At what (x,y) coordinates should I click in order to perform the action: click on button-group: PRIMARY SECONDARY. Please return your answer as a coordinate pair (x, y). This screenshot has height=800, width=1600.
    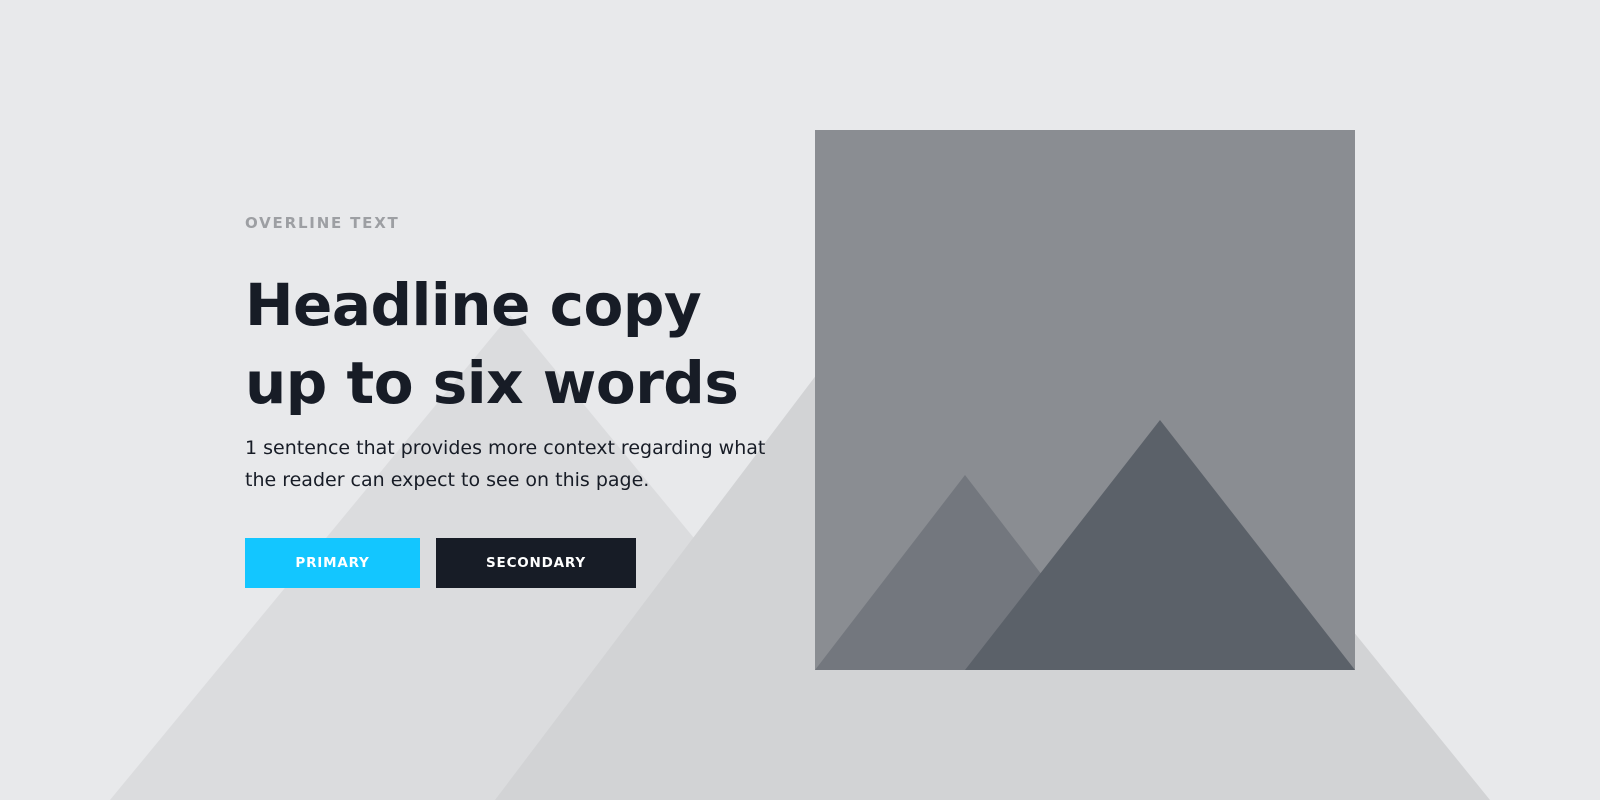
    Looking at the image, I should click on (515, 563).